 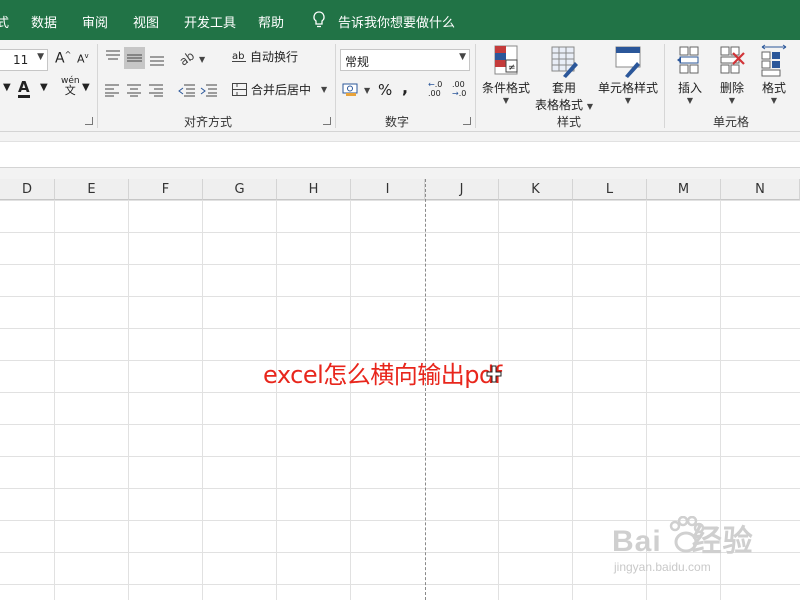 What do you see at coordinates (327, 121) in the screenshot?
I see `alignment-dialog-launcher` at bounding box center [327, 121].